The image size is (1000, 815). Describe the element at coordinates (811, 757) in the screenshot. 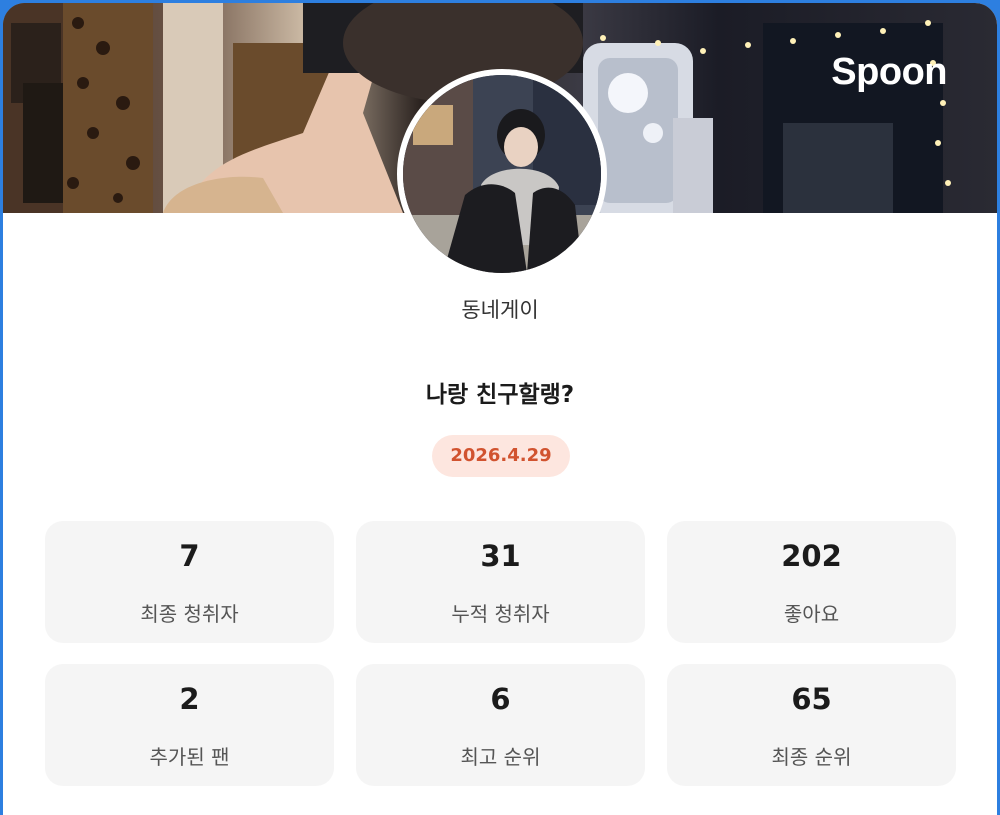

I see `stat-label: 최종 순위` at that location.